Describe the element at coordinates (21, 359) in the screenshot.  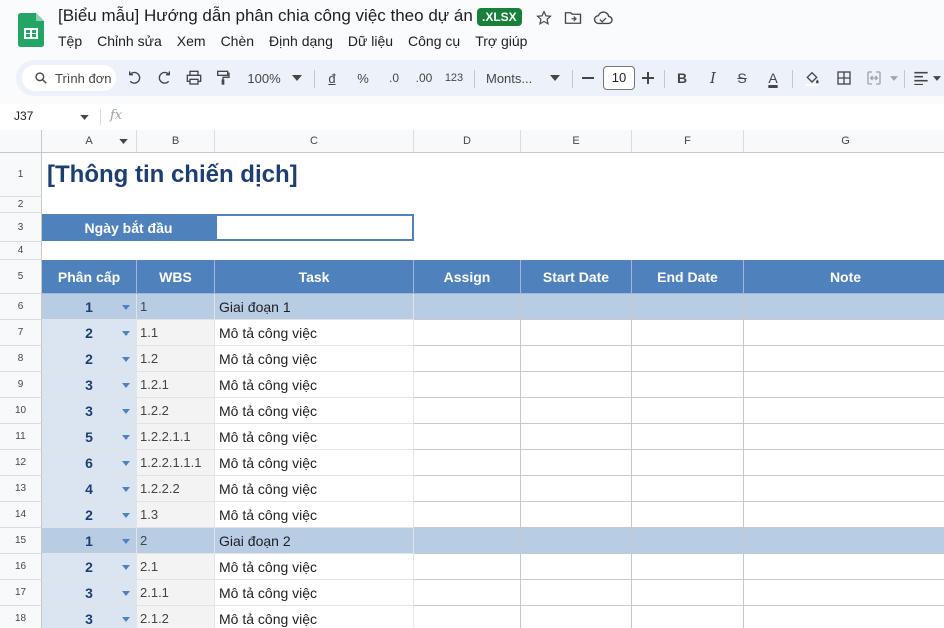
I see `row-header: 8` at that location.